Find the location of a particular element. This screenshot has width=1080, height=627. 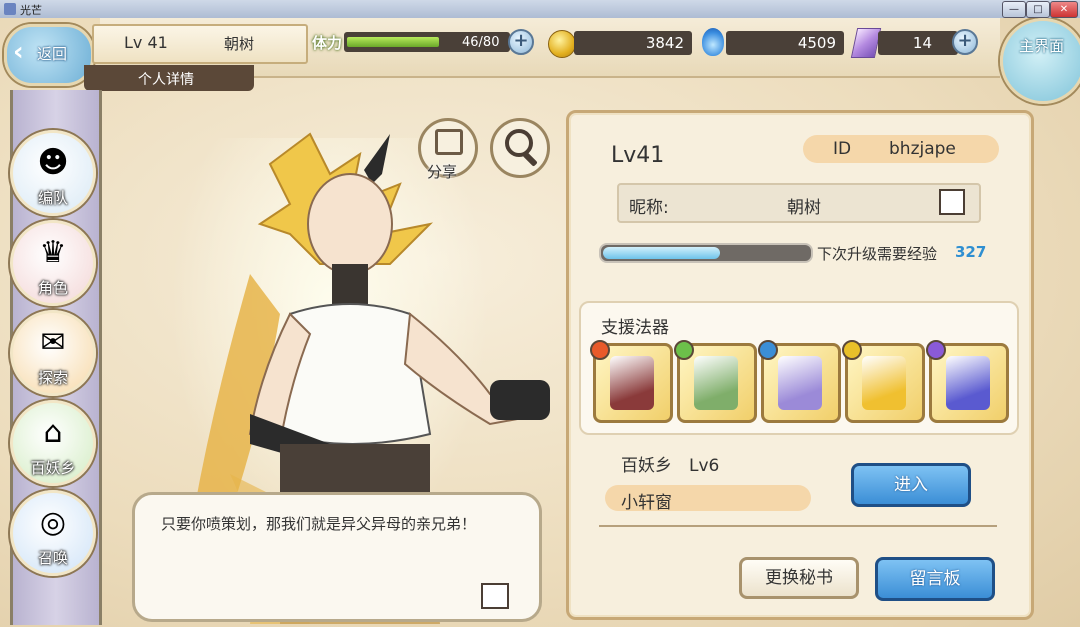

stamina-value: 46/80 is located at coordinates (481, 42).